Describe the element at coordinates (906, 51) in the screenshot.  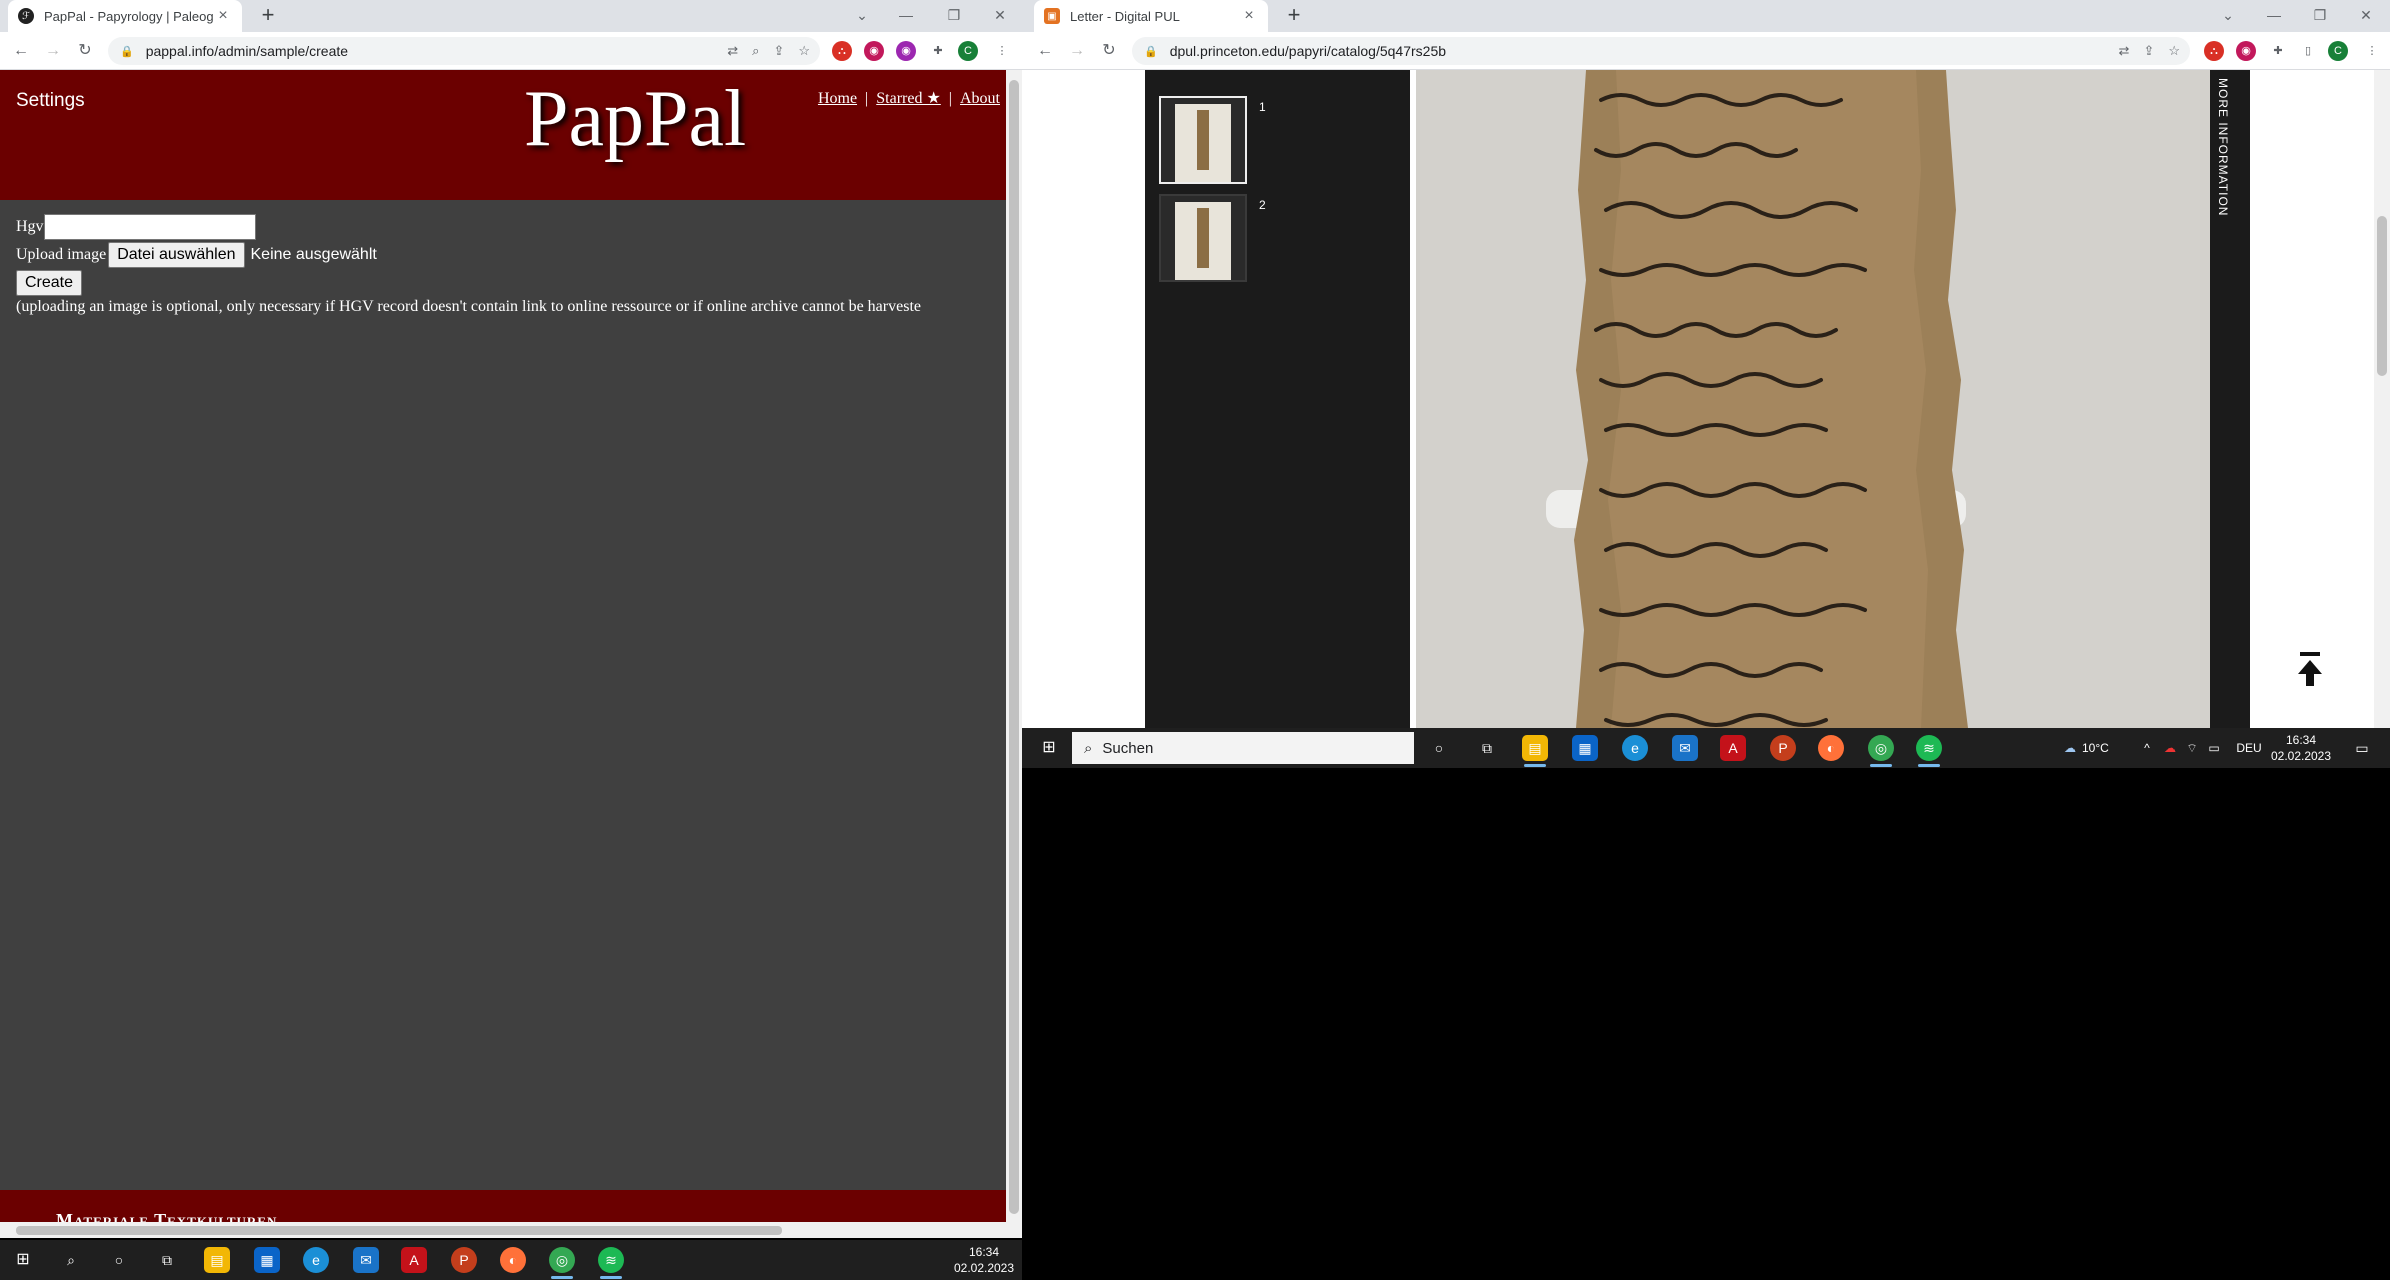
I see `extension-magenta-icon: ◉` at that location.